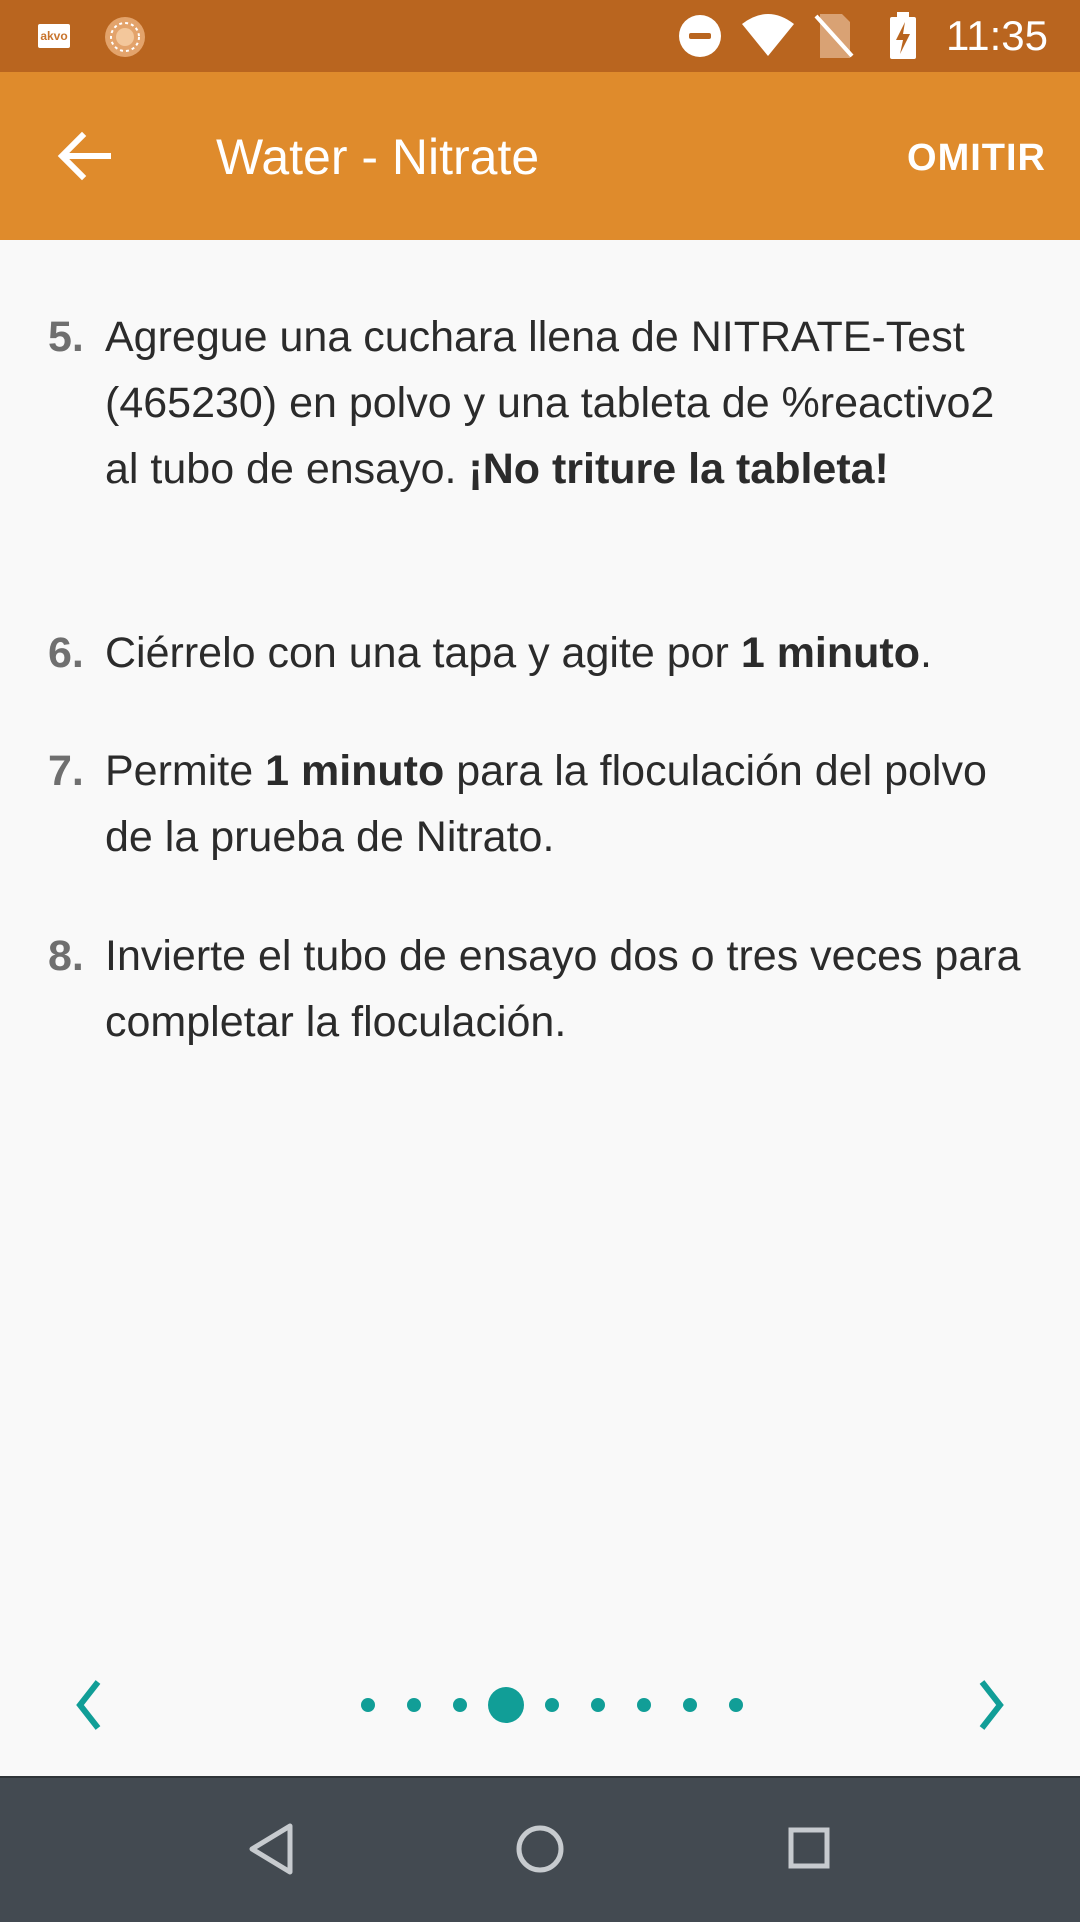 The image size is (1080, 1922). I want to click on step-text-bold: ¡No triture la tableta!, so click(678, 469).